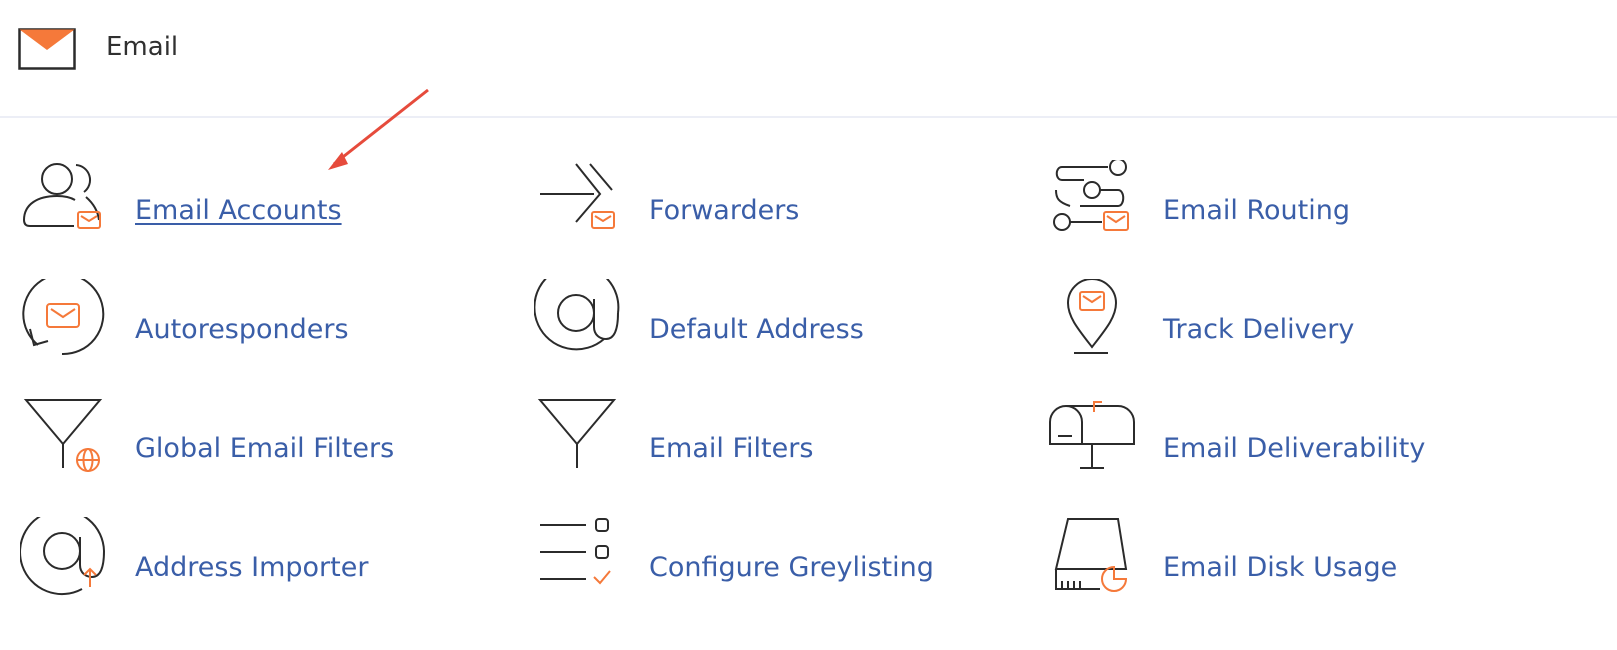 This screenshot has width=1617, height=650. I want to click on tool-email-routing: Email Routing, so click(1308, 210).